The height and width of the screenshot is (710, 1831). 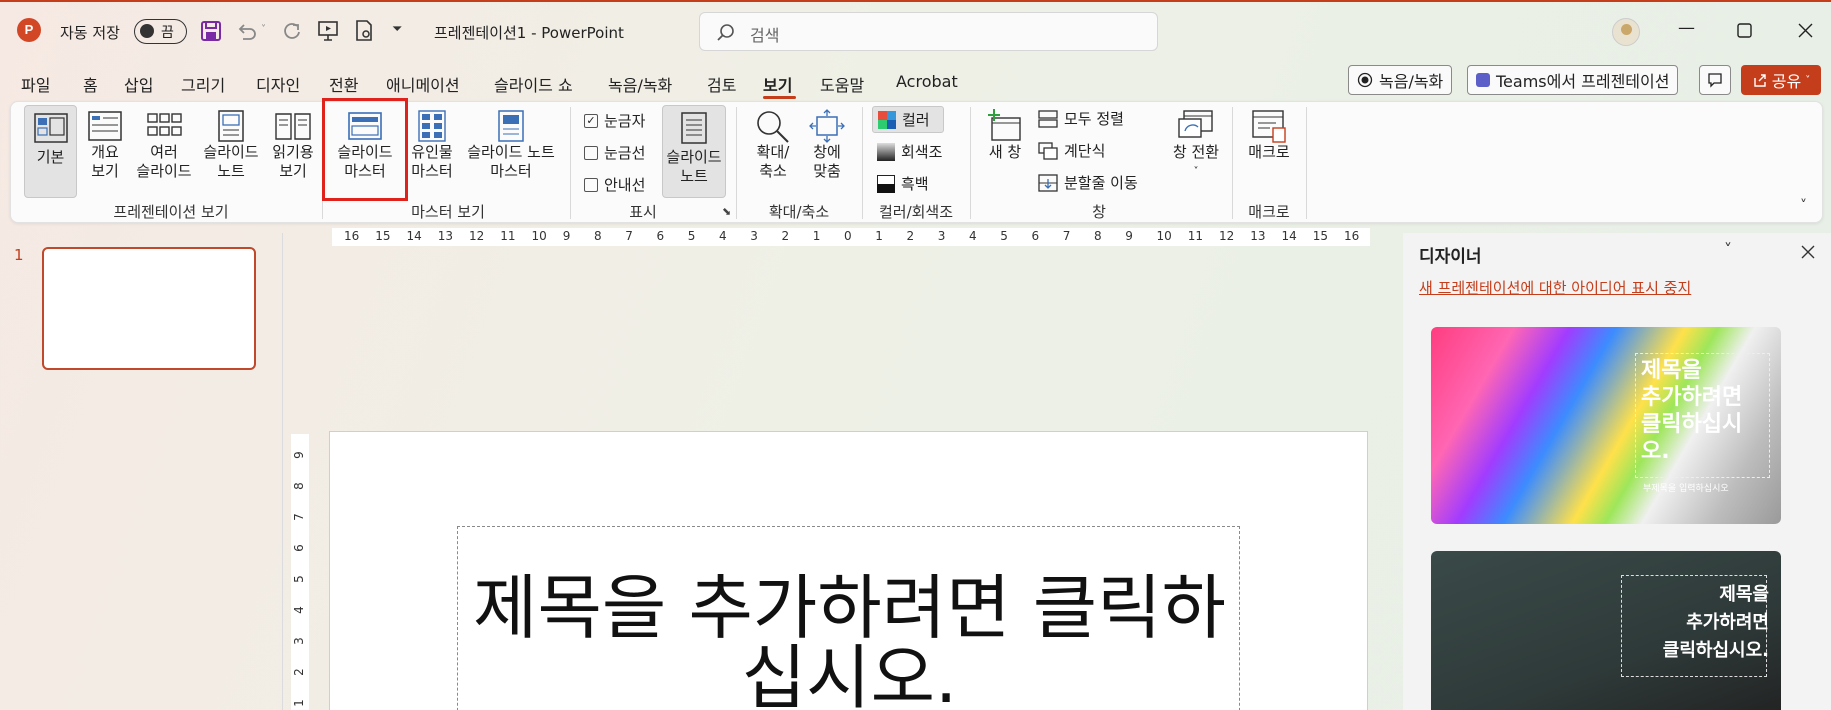 I want to click on share-button: 공유 ˅, so click(x=1781, y=80).